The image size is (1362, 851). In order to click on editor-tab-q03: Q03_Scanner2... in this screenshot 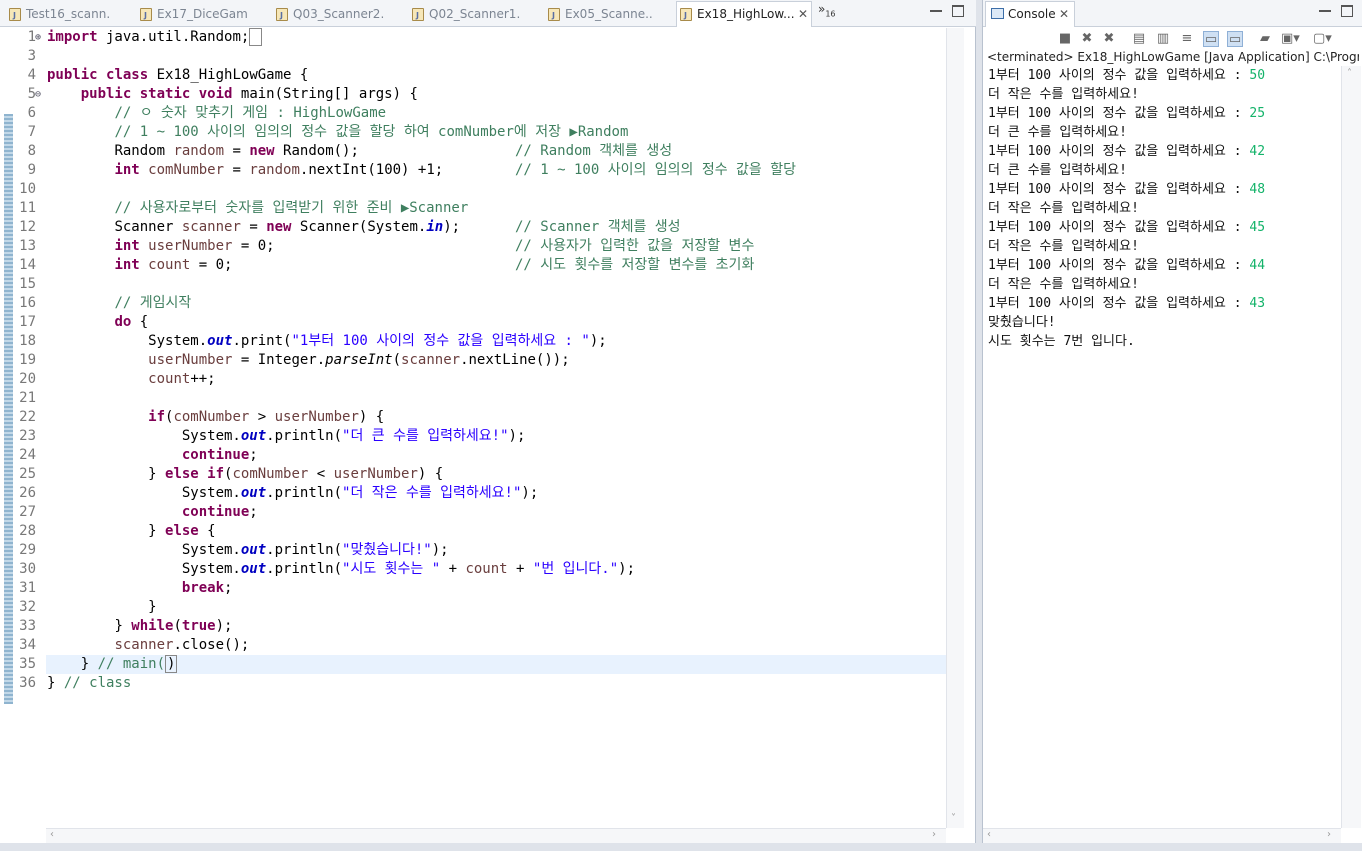, I will do `click(329, 14)`.